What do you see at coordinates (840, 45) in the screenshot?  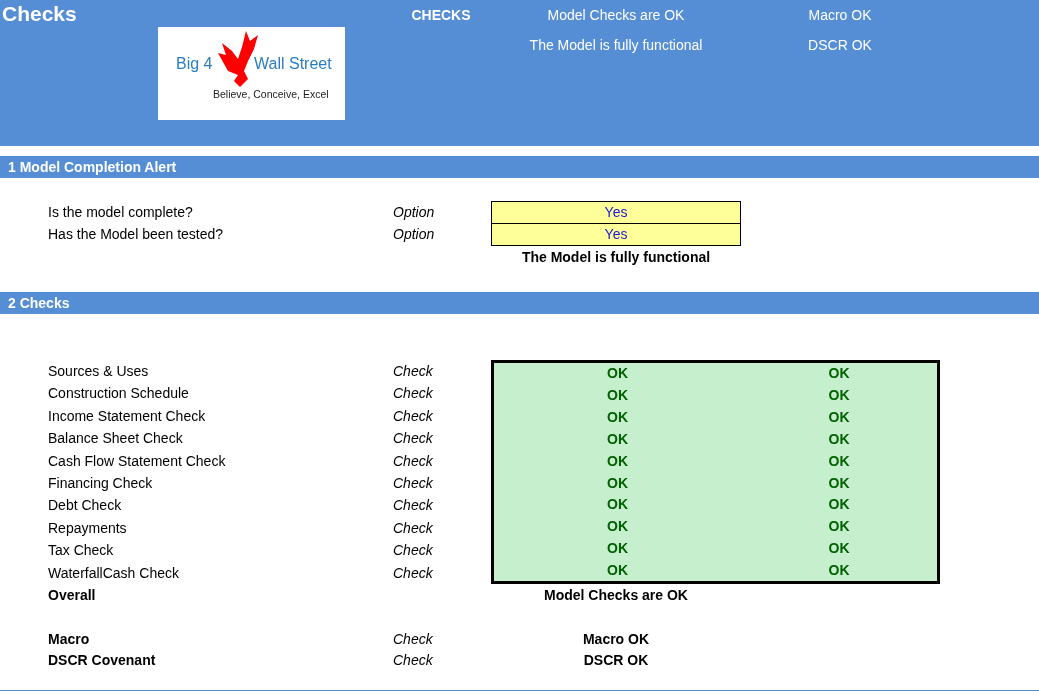 I see `status-text: DSCR OK` at bounding box center [840, 45].